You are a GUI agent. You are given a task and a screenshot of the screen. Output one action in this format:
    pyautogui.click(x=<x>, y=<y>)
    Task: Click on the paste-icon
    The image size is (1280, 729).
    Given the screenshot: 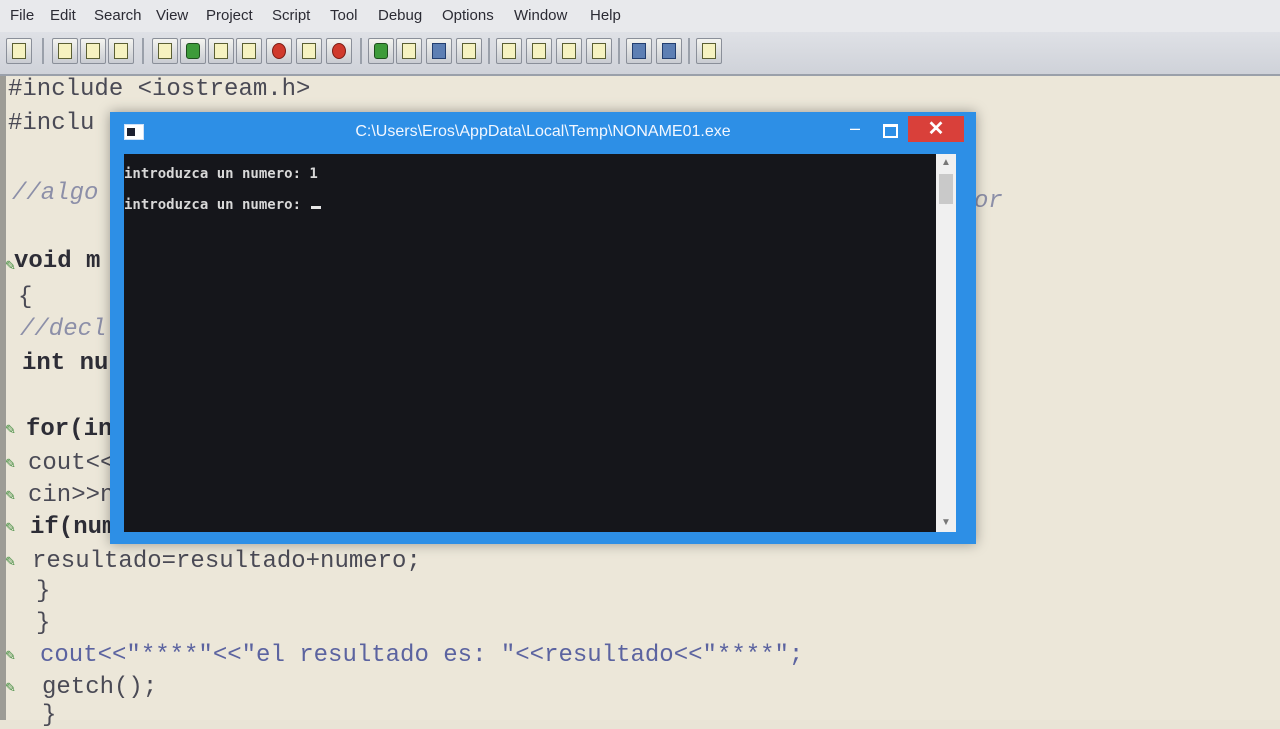 What is the action you would take?
    pyautogui.click(x=469, y=51)
    